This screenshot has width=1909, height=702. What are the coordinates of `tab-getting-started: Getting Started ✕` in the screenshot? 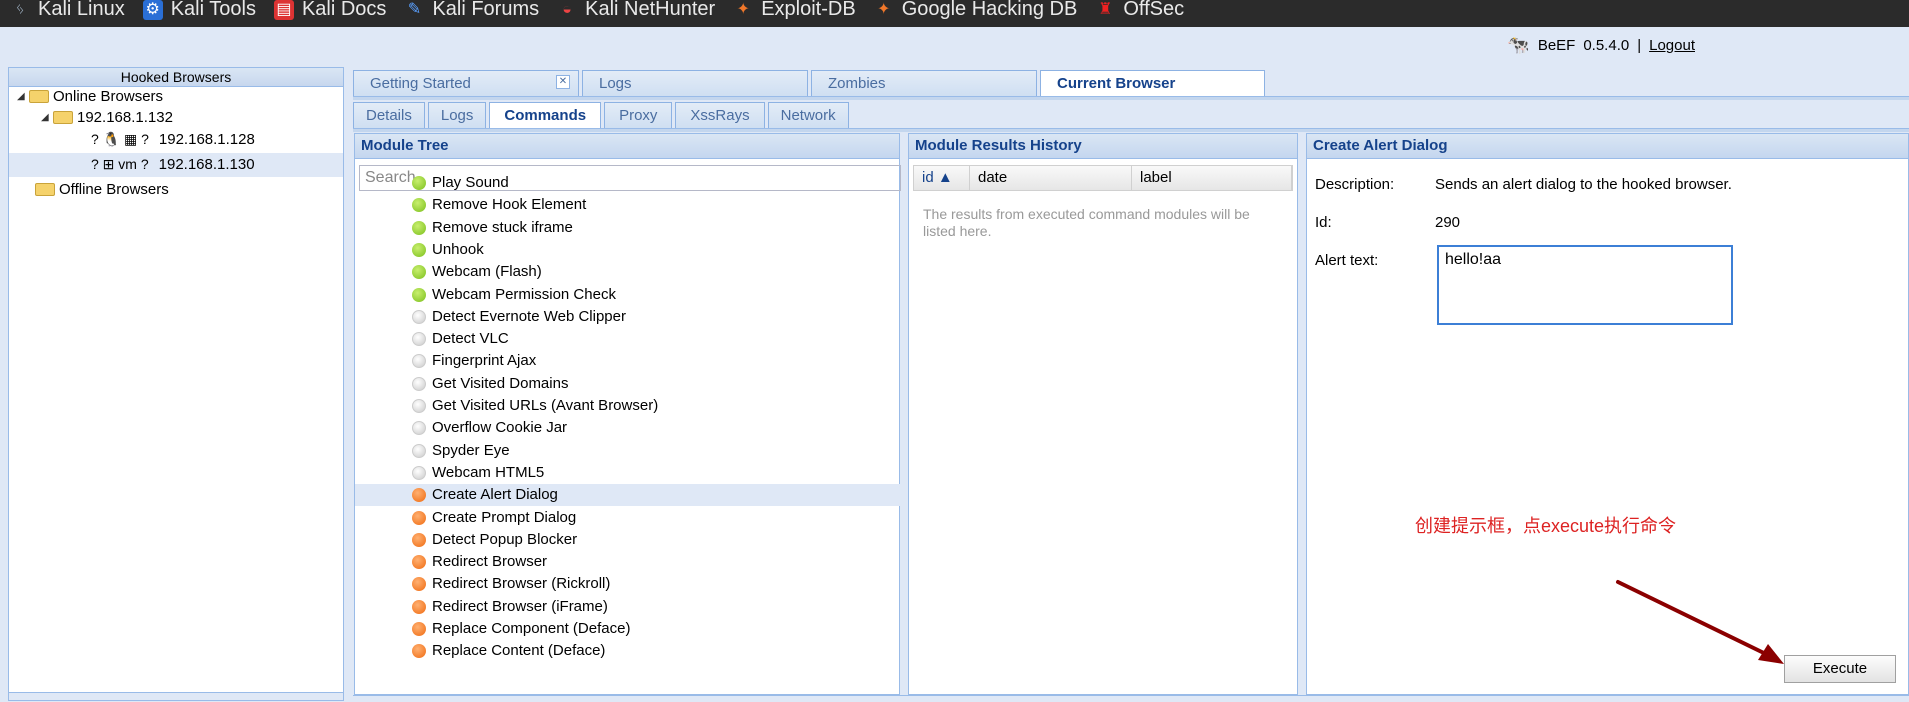 It's located at (466, 83).